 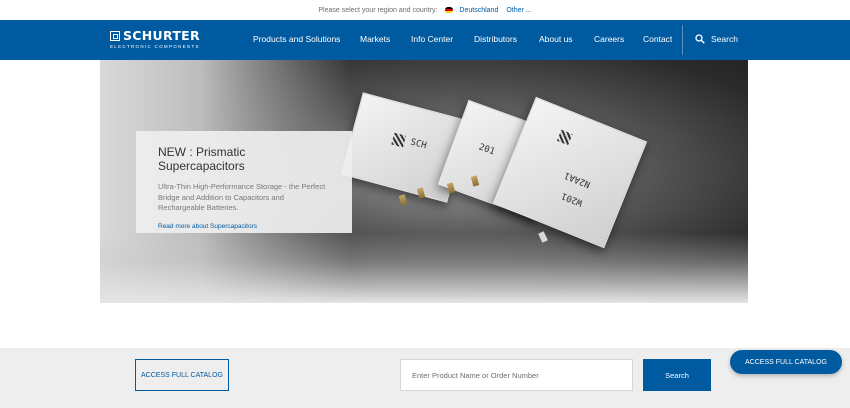 I want to click on nav-item-markets: Markets, so click(x=375, y=39).